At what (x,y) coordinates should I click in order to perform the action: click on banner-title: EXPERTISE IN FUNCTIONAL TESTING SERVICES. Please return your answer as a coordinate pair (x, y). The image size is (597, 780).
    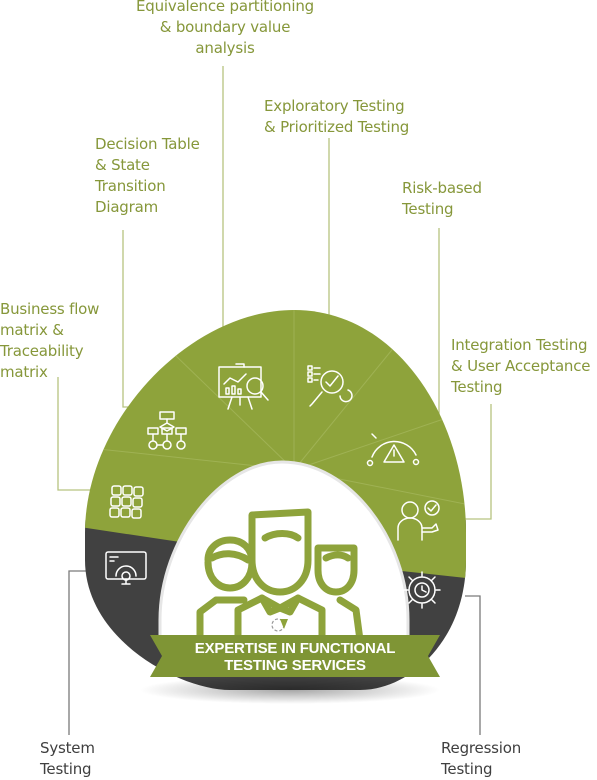
    Looking at the image, I should click on (295, 657).